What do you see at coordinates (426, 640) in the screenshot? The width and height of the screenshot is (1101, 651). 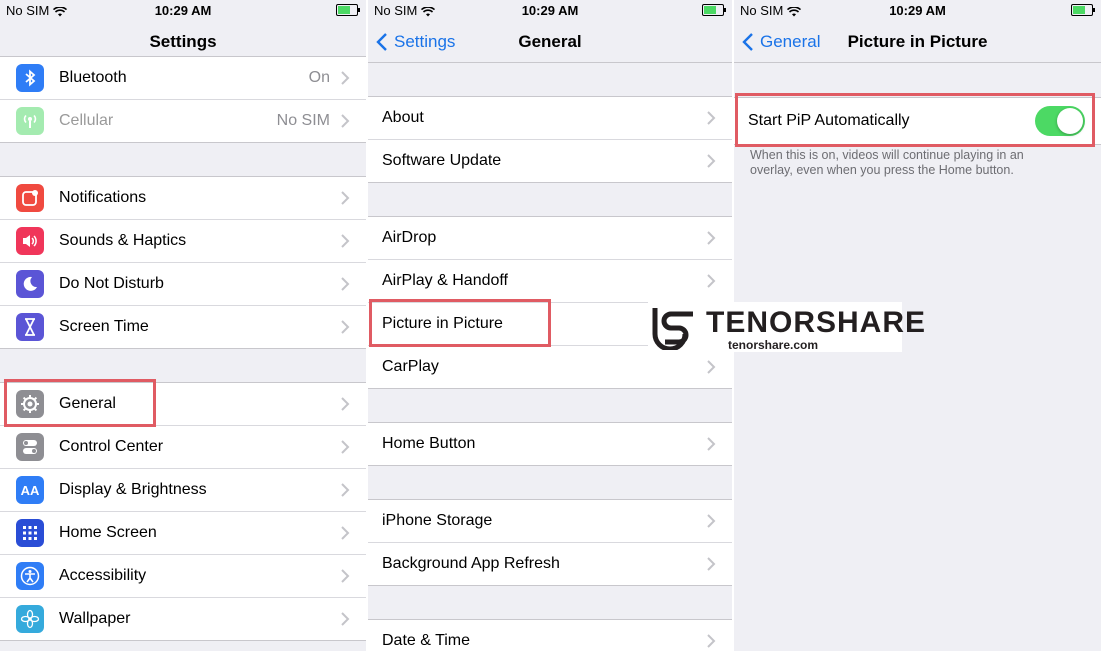 I see `row-label: Date & Time` at bounding box center [426, 640].